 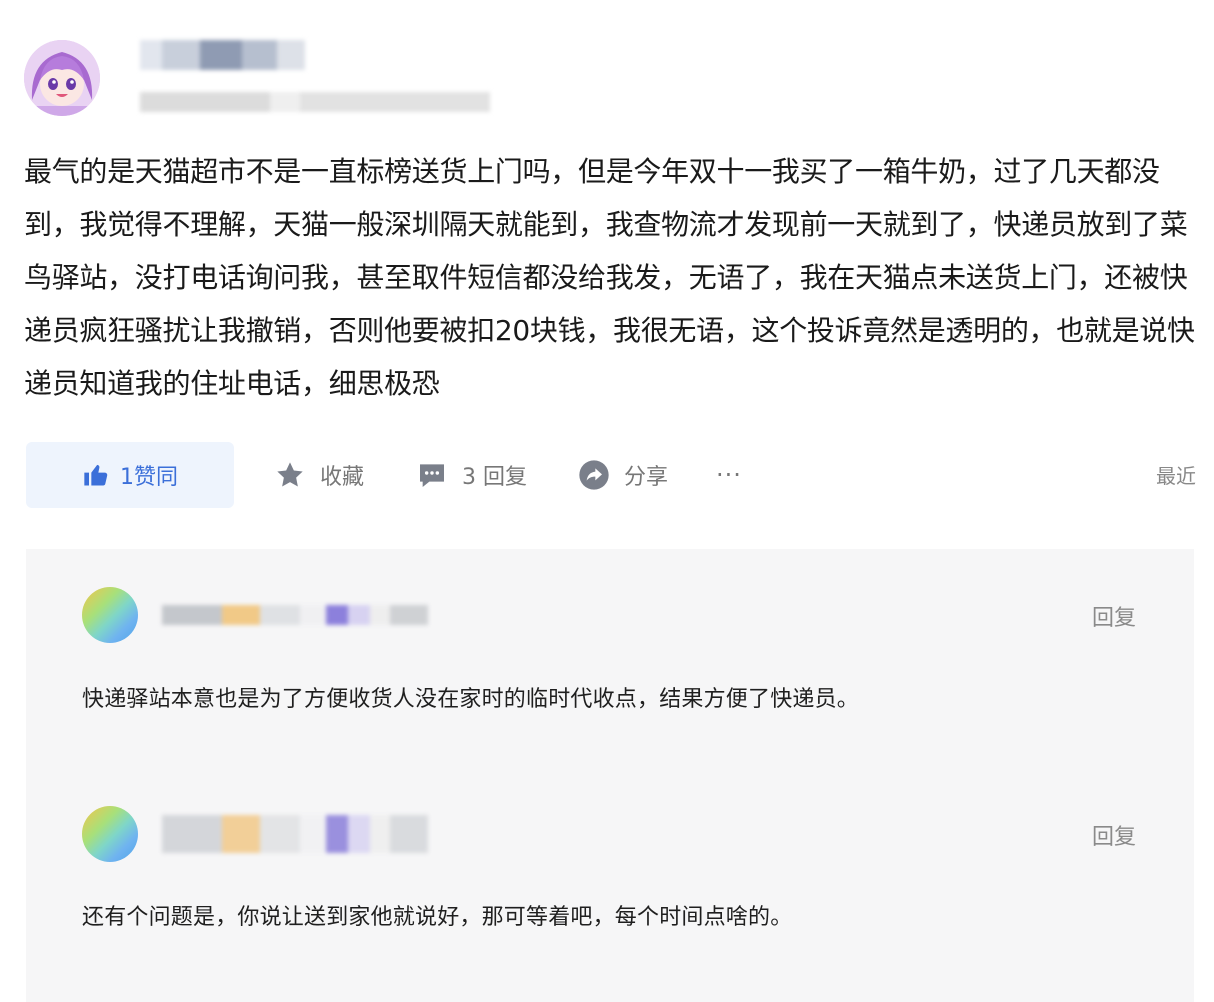 What do you see at coordinates (594, 475) in the screenshot?
I see `share-icon` at bounding box center [594, 475].